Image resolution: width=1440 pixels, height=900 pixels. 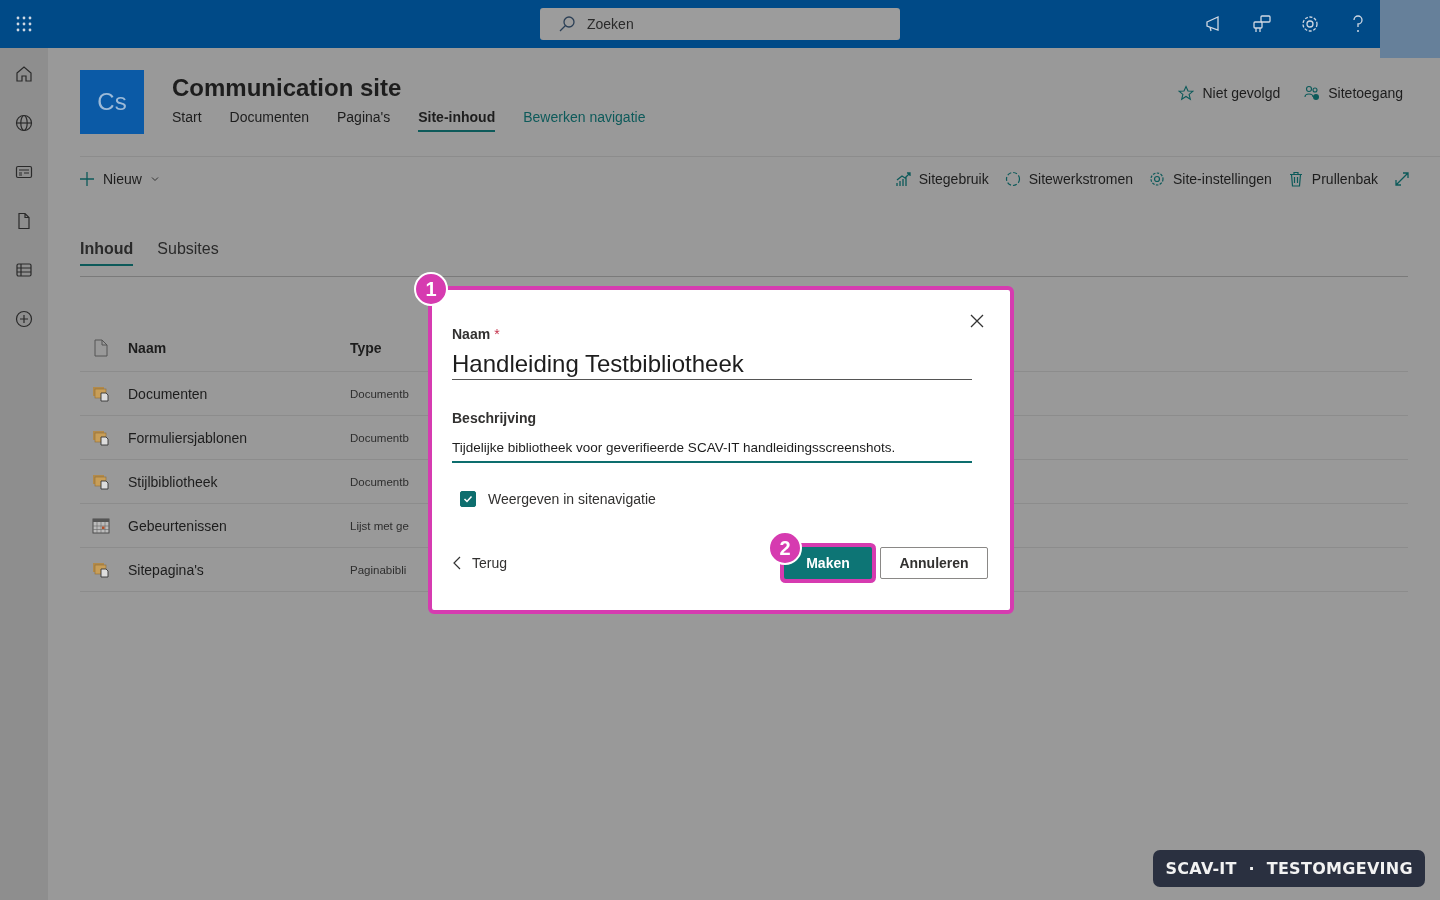 What do you see at coordinates (902, 179) in the screenshot?
I see `chart-icon` at bounding box center [902, 179].